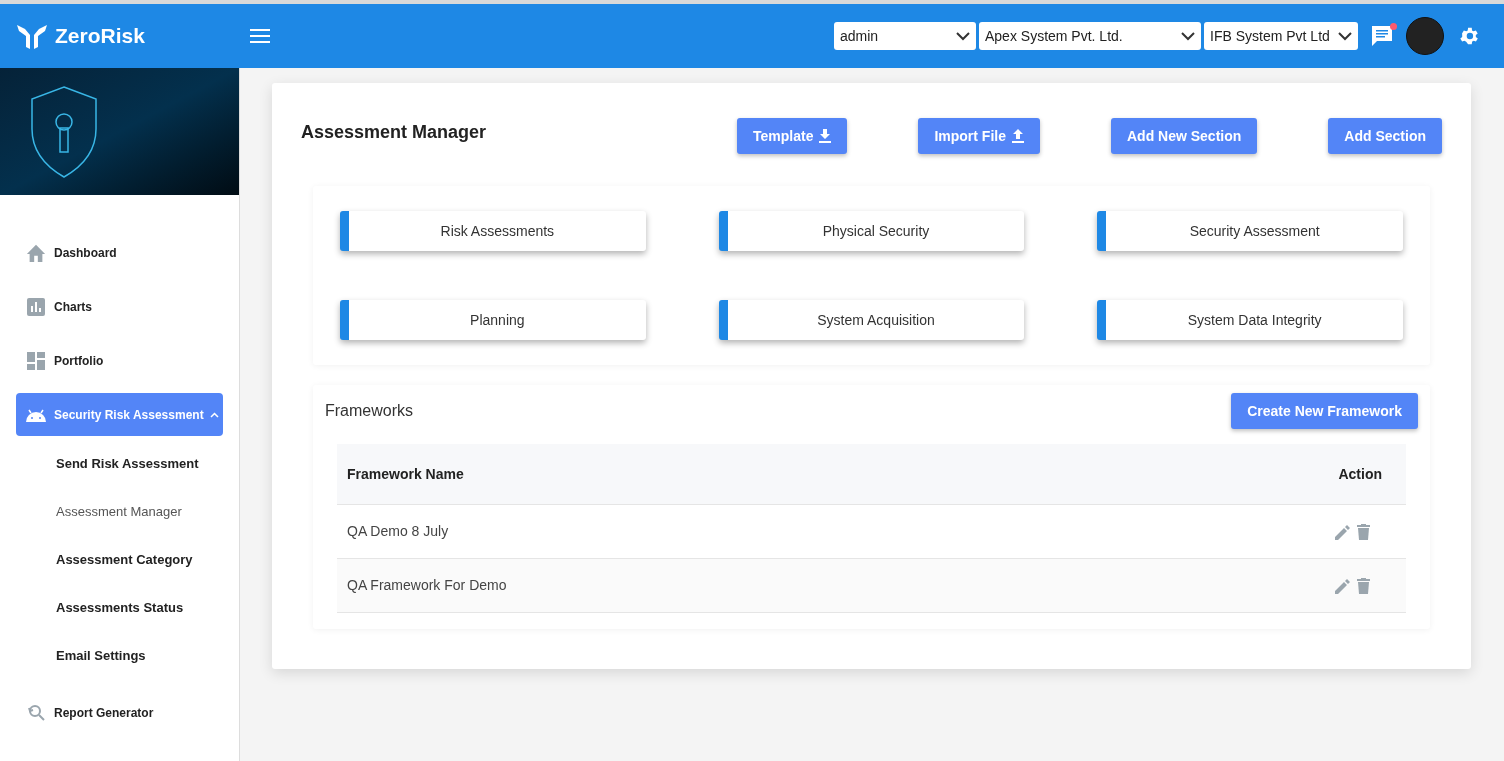  Describe the element at coordinates (427, 585) in the screenshot. I see `table-cell-text: QA Framework For Demo` at that location.